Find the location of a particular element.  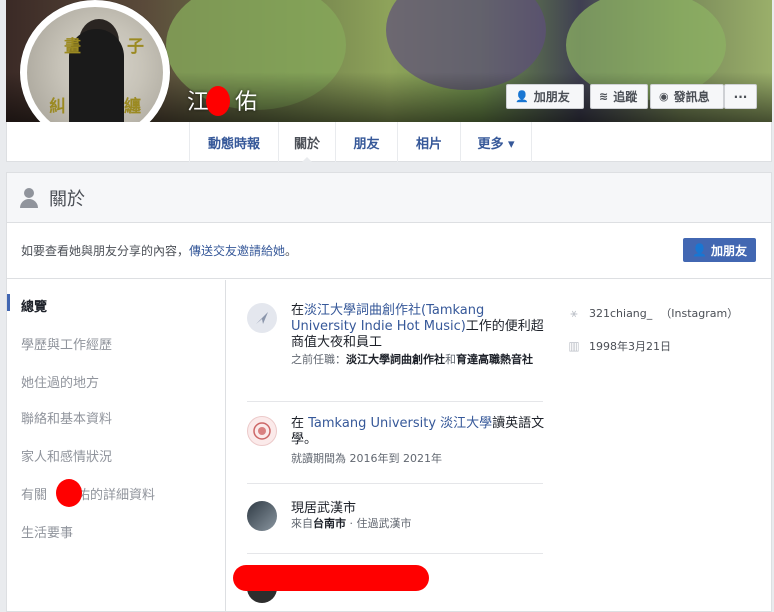

cake-icon: ▥ is located at coordinates (574, 346).